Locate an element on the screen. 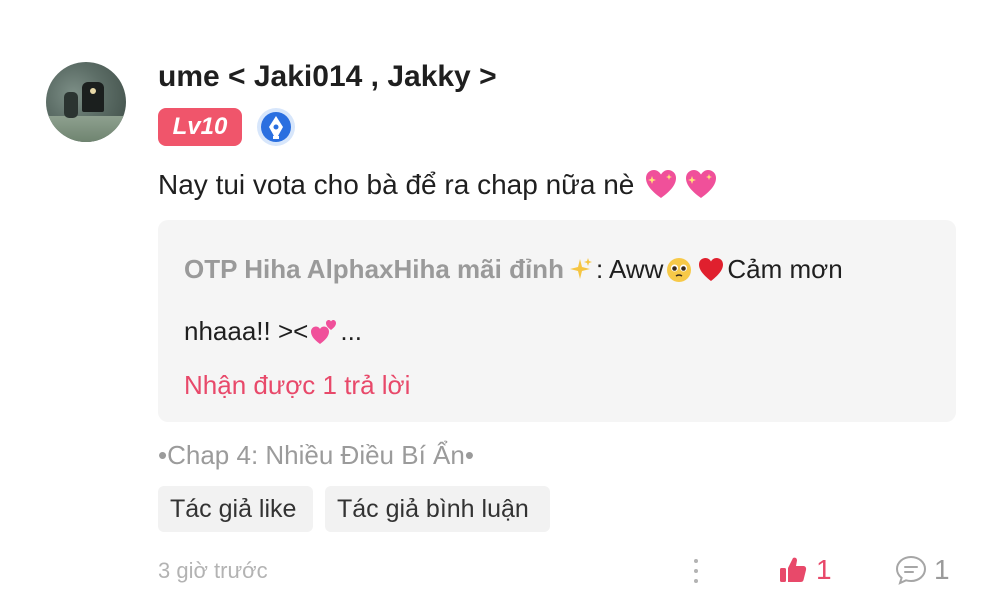  comment-text: Nay tui vota cho bà để ra chap nữa nè is located at coordinates (438, 185).